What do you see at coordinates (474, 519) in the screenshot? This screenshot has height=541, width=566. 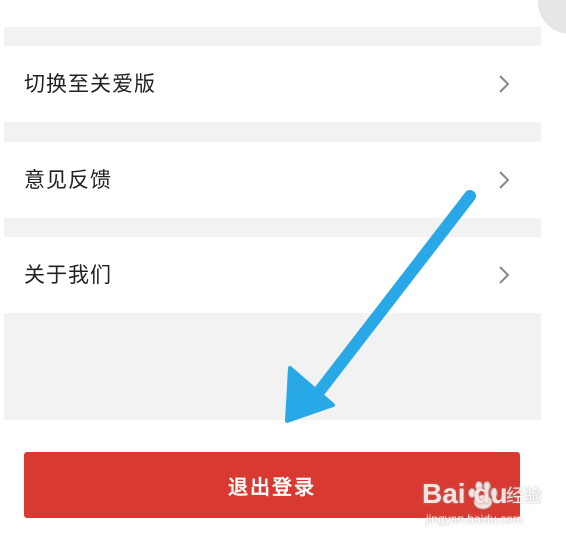 I see `watermark-url: jingyan.baidu.com` at bounding box center [474, 519].